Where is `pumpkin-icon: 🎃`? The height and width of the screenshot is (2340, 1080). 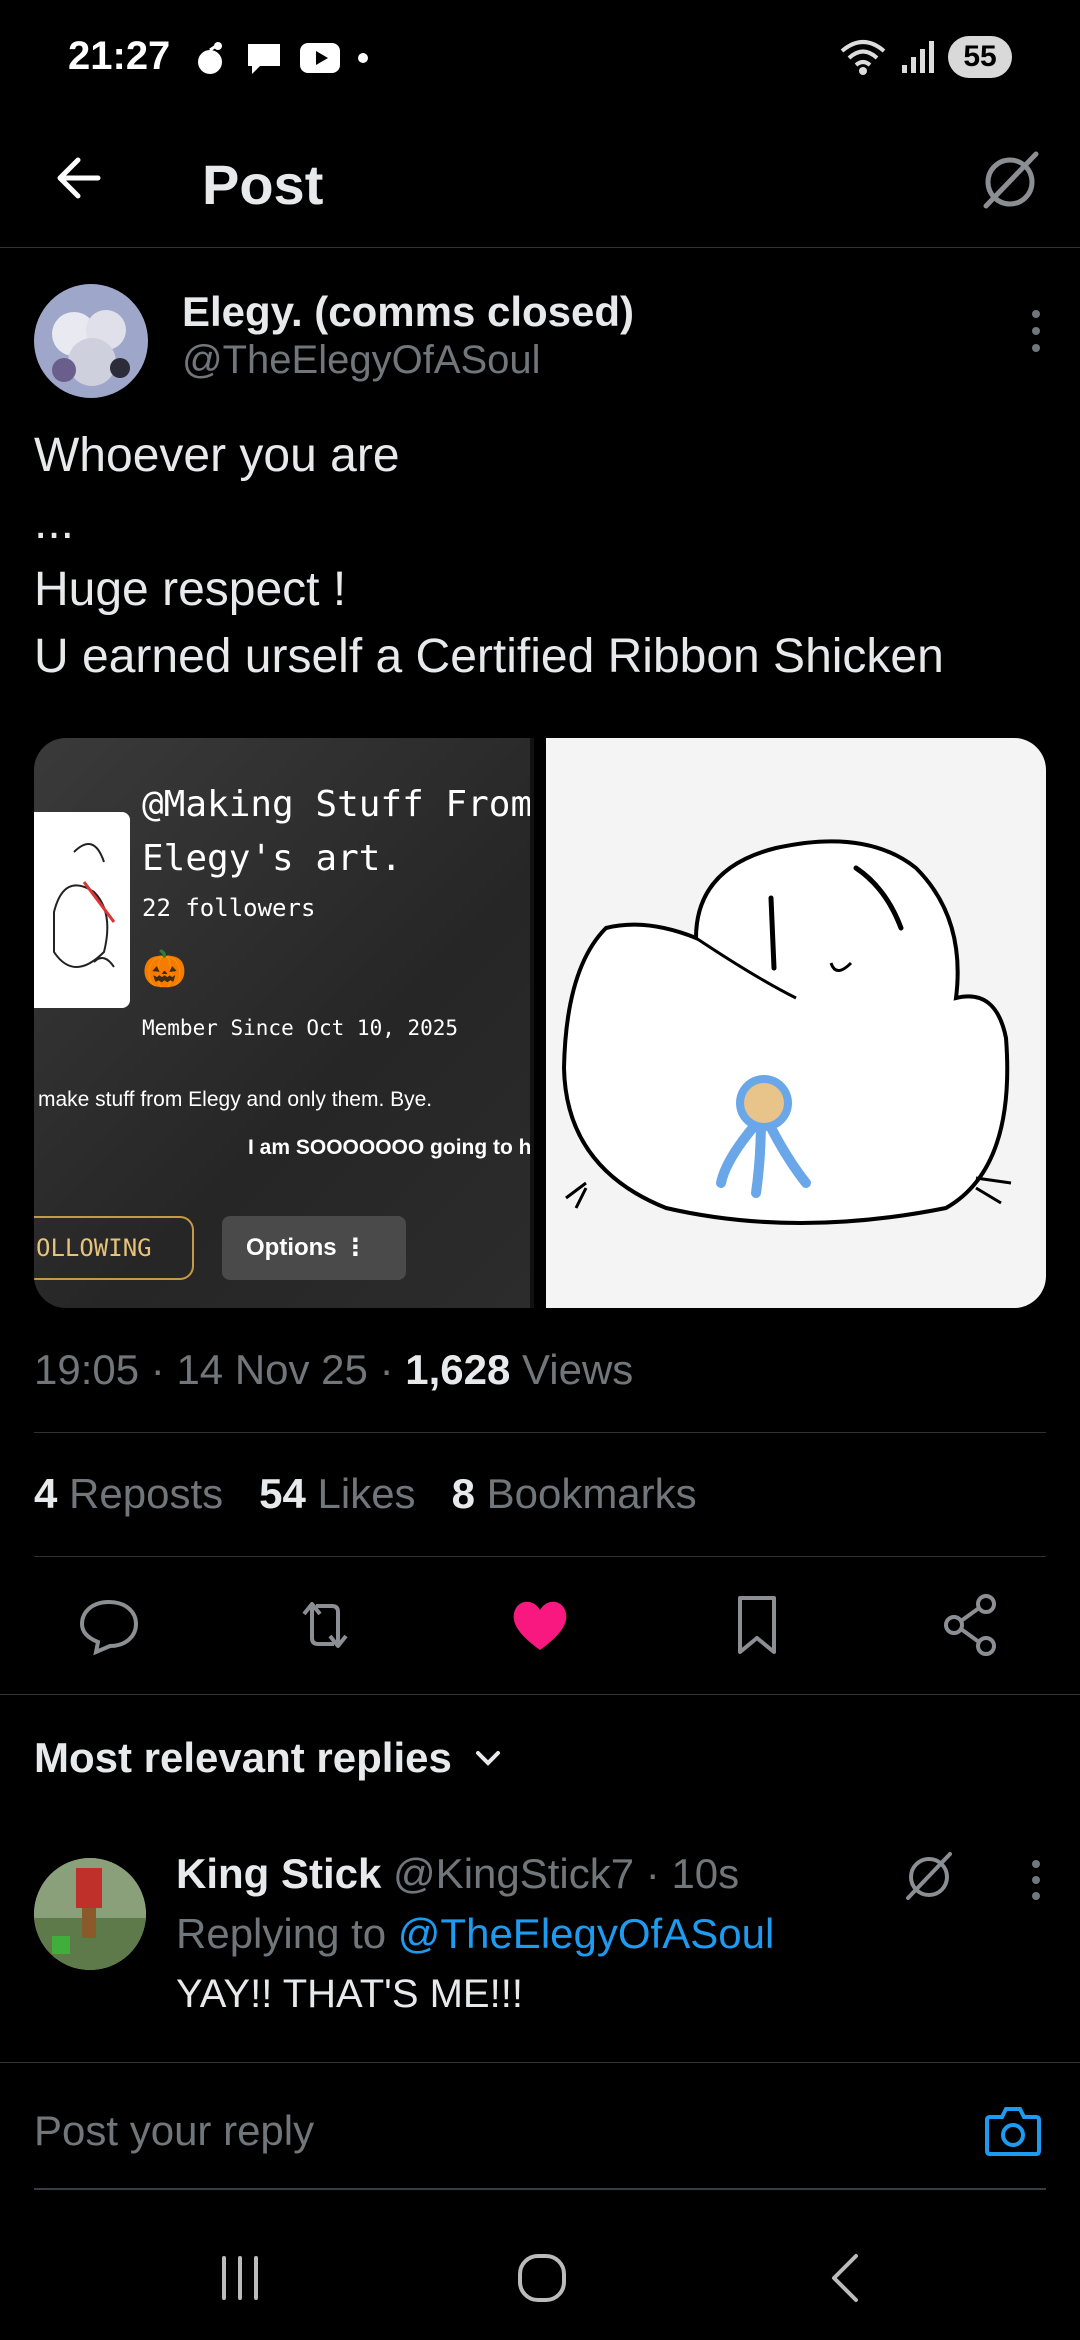 pumpkin-icon: 🎃 is located at coordinates (164, 968).